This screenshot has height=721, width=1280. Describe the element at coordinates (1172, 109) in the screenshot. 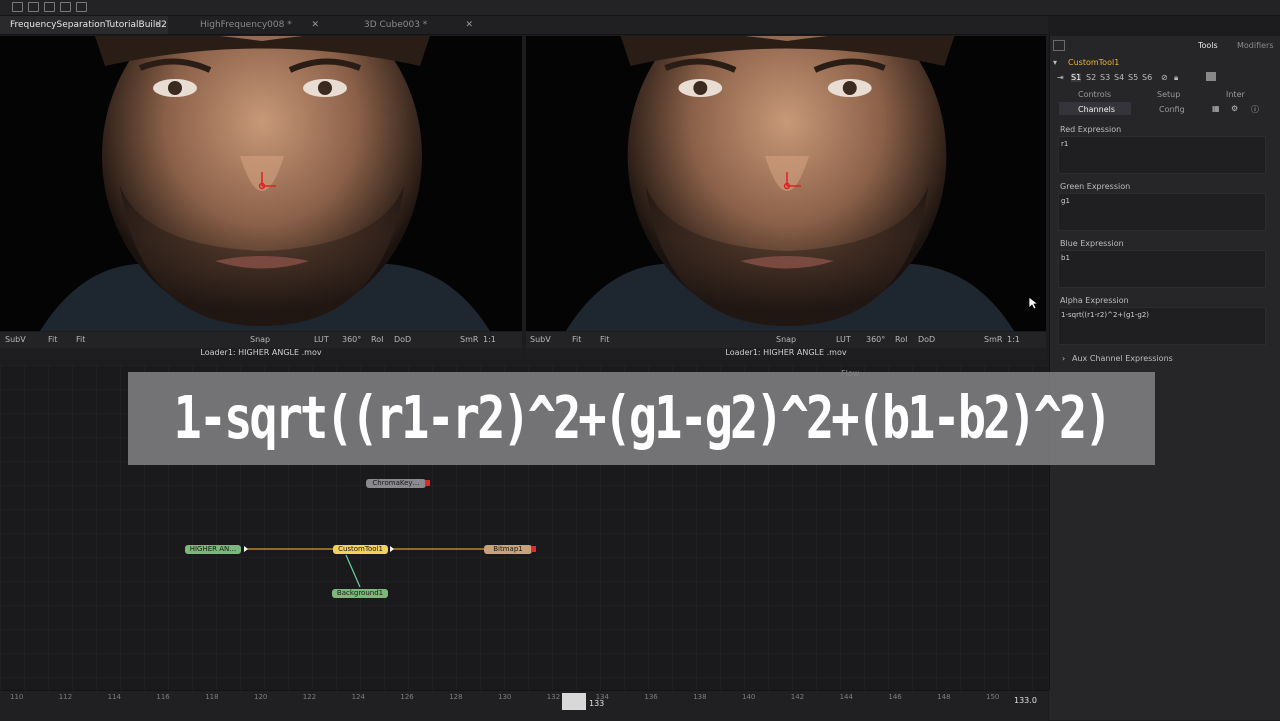

I see `tab-config: Config` at that location.